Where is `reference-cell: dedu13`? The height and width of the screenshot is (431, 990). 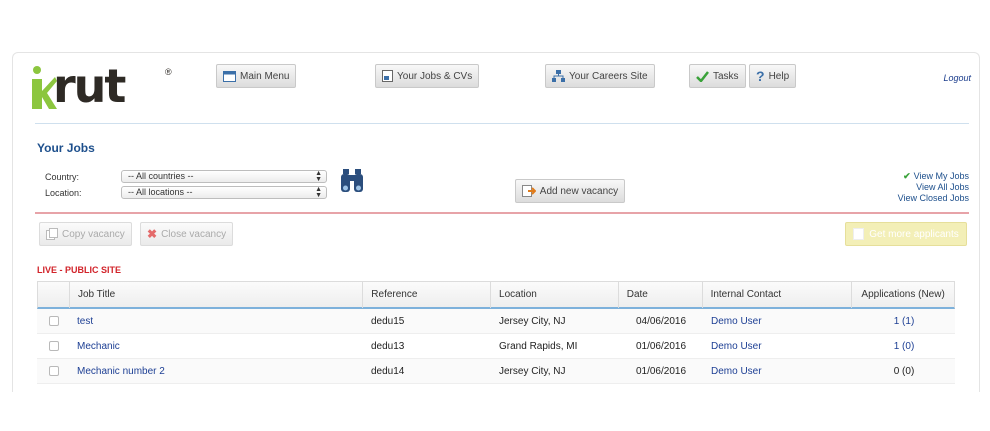 reference-cell: dedu13 is located at coordinates (388, 346).